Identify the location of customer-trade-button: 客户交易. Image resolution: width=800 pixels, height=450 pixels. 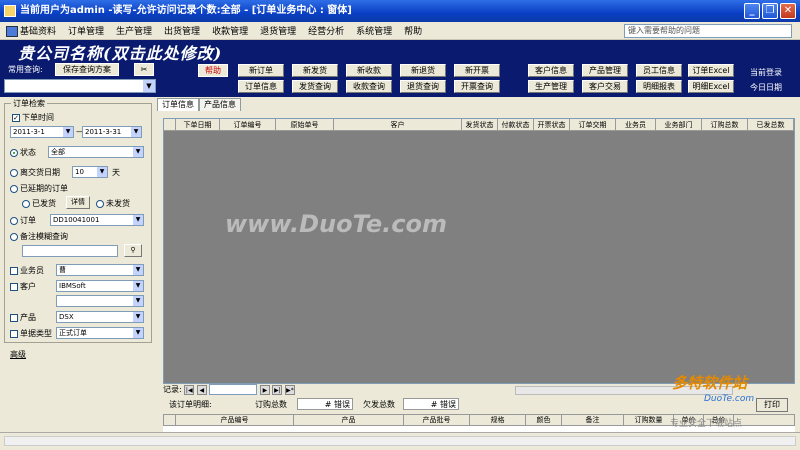
(605, 86).